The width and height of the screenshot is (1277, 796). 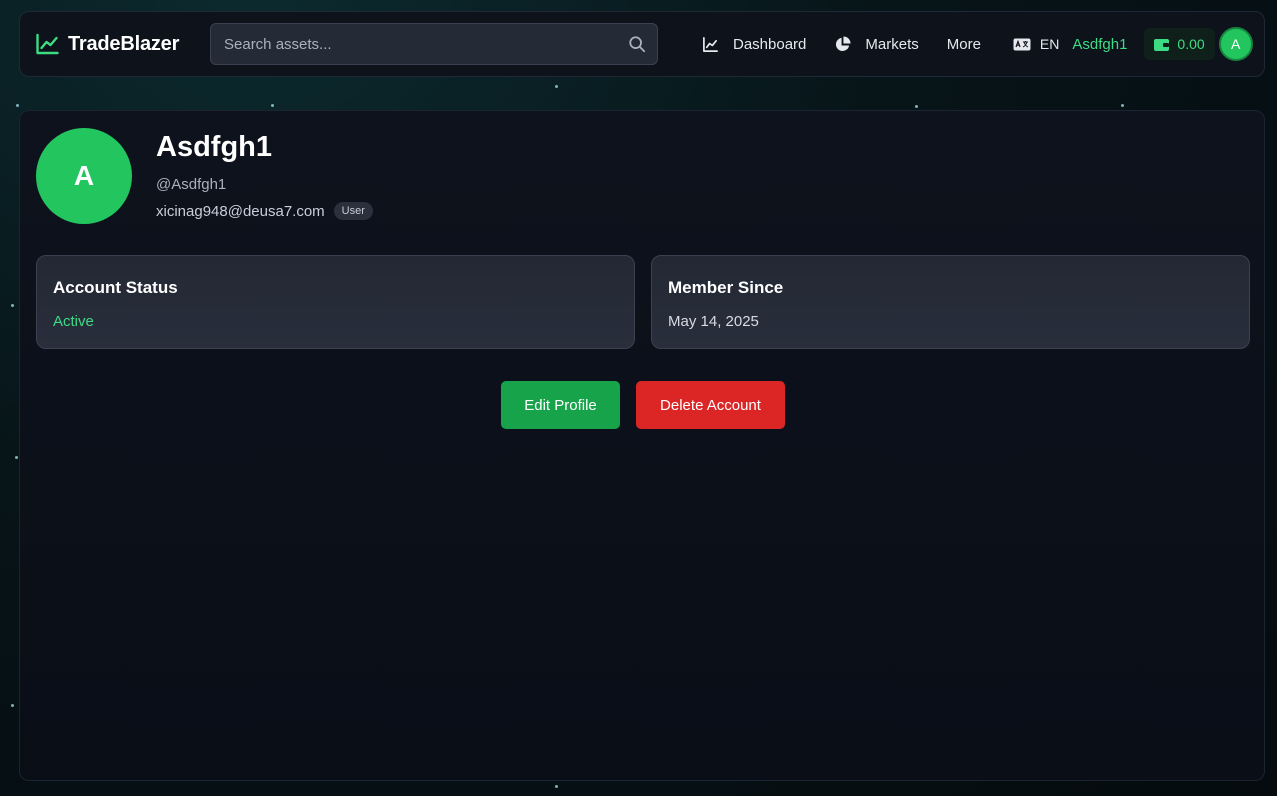 I want to click on profile-handle: @Asdfgh1, so click(x=191, y=184).